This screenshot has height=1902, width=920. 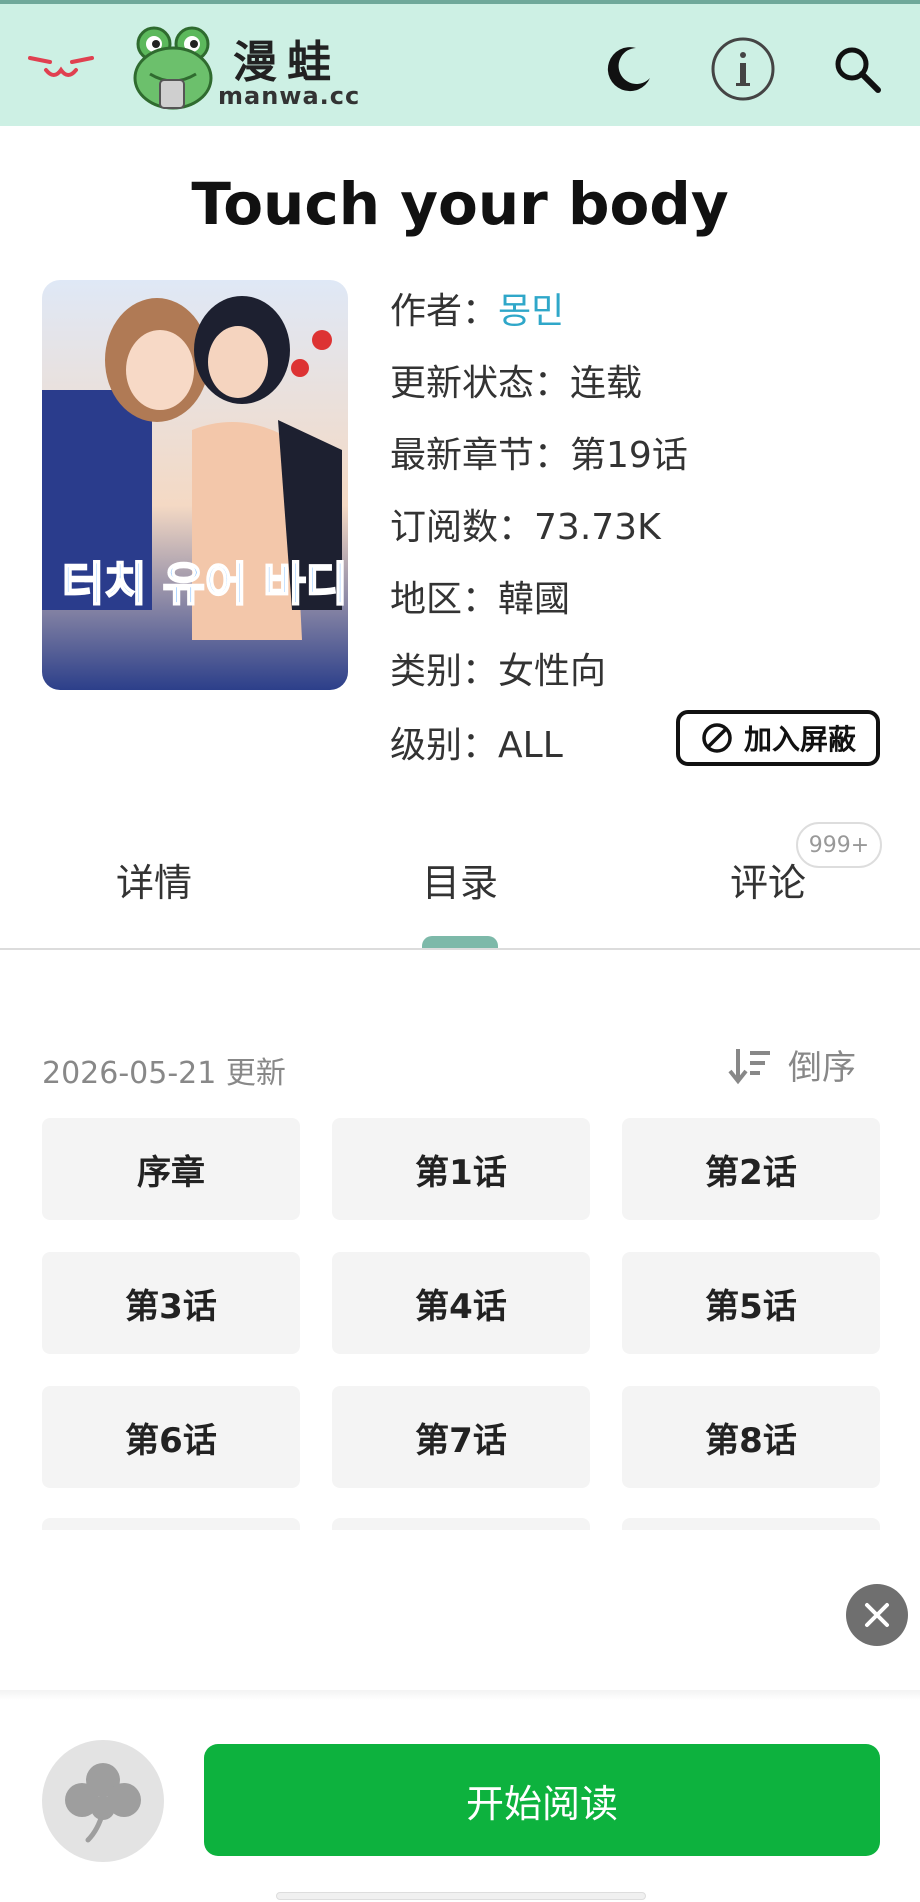 I want to click on chapter-item: 第2话, so click(x=751, y=1169).